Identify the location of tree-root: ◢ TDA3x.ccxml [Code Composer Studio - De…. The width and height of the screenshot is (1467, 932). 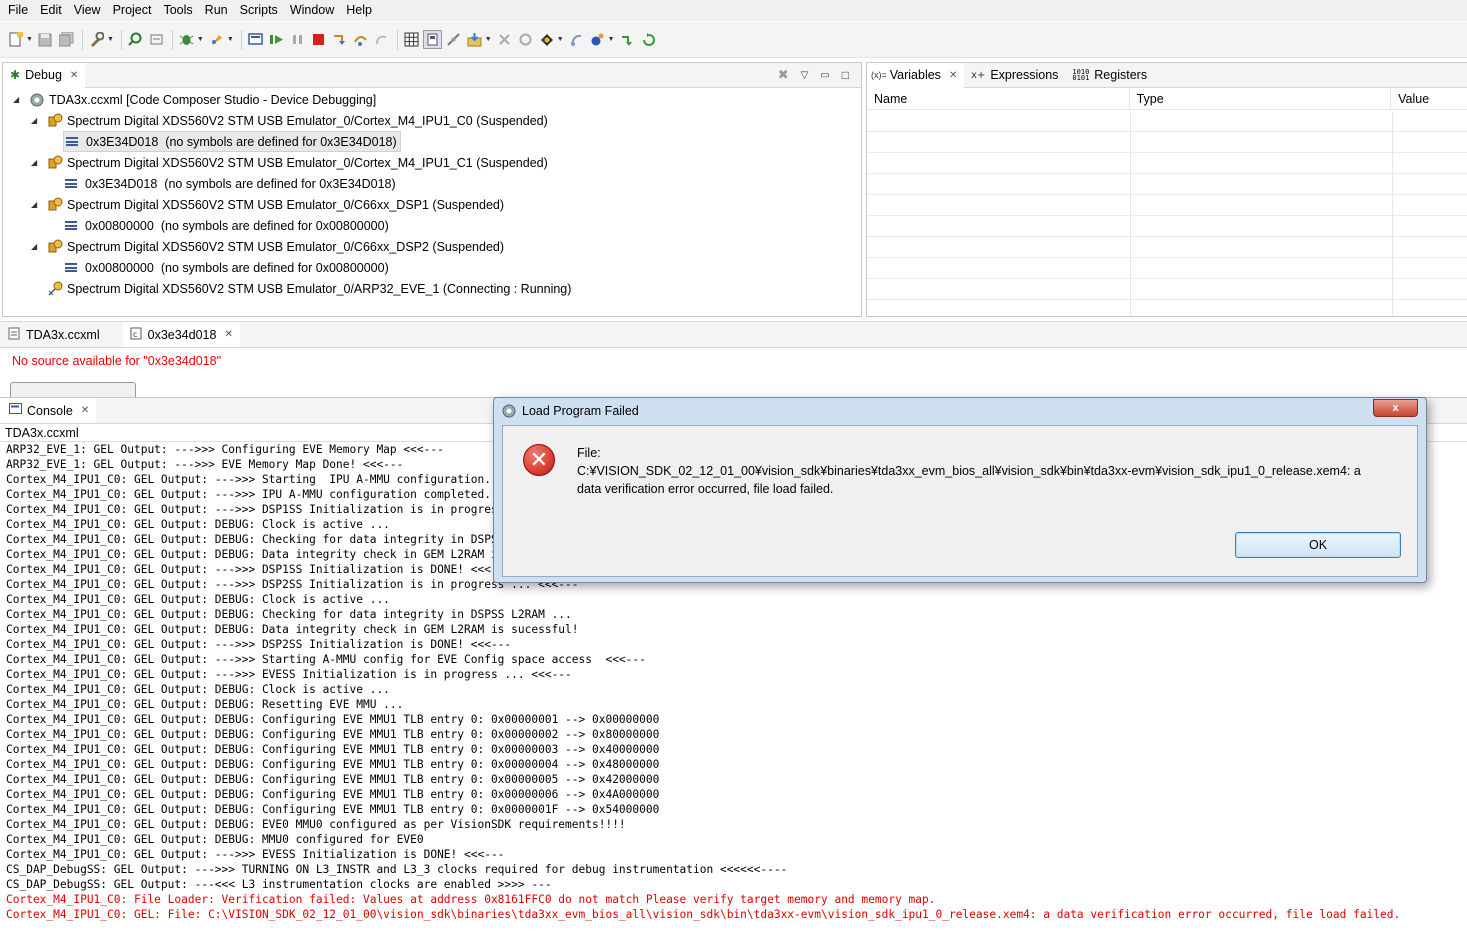
(194, 99).